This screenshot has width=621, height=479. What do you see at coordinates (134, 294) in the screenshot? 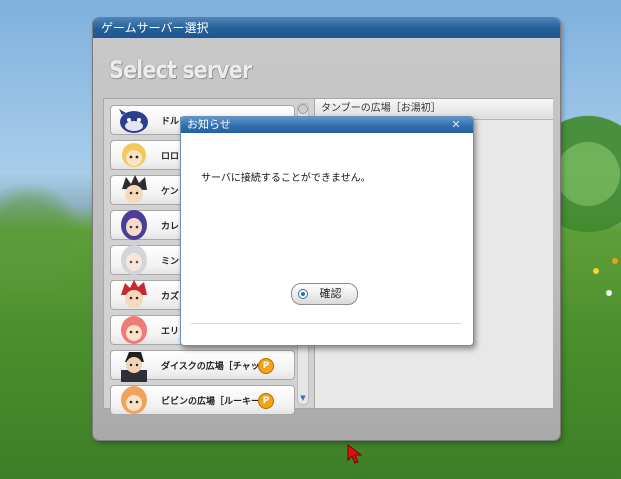
I see `red-hair-boy-avatar` at bounding box center [134, 294].